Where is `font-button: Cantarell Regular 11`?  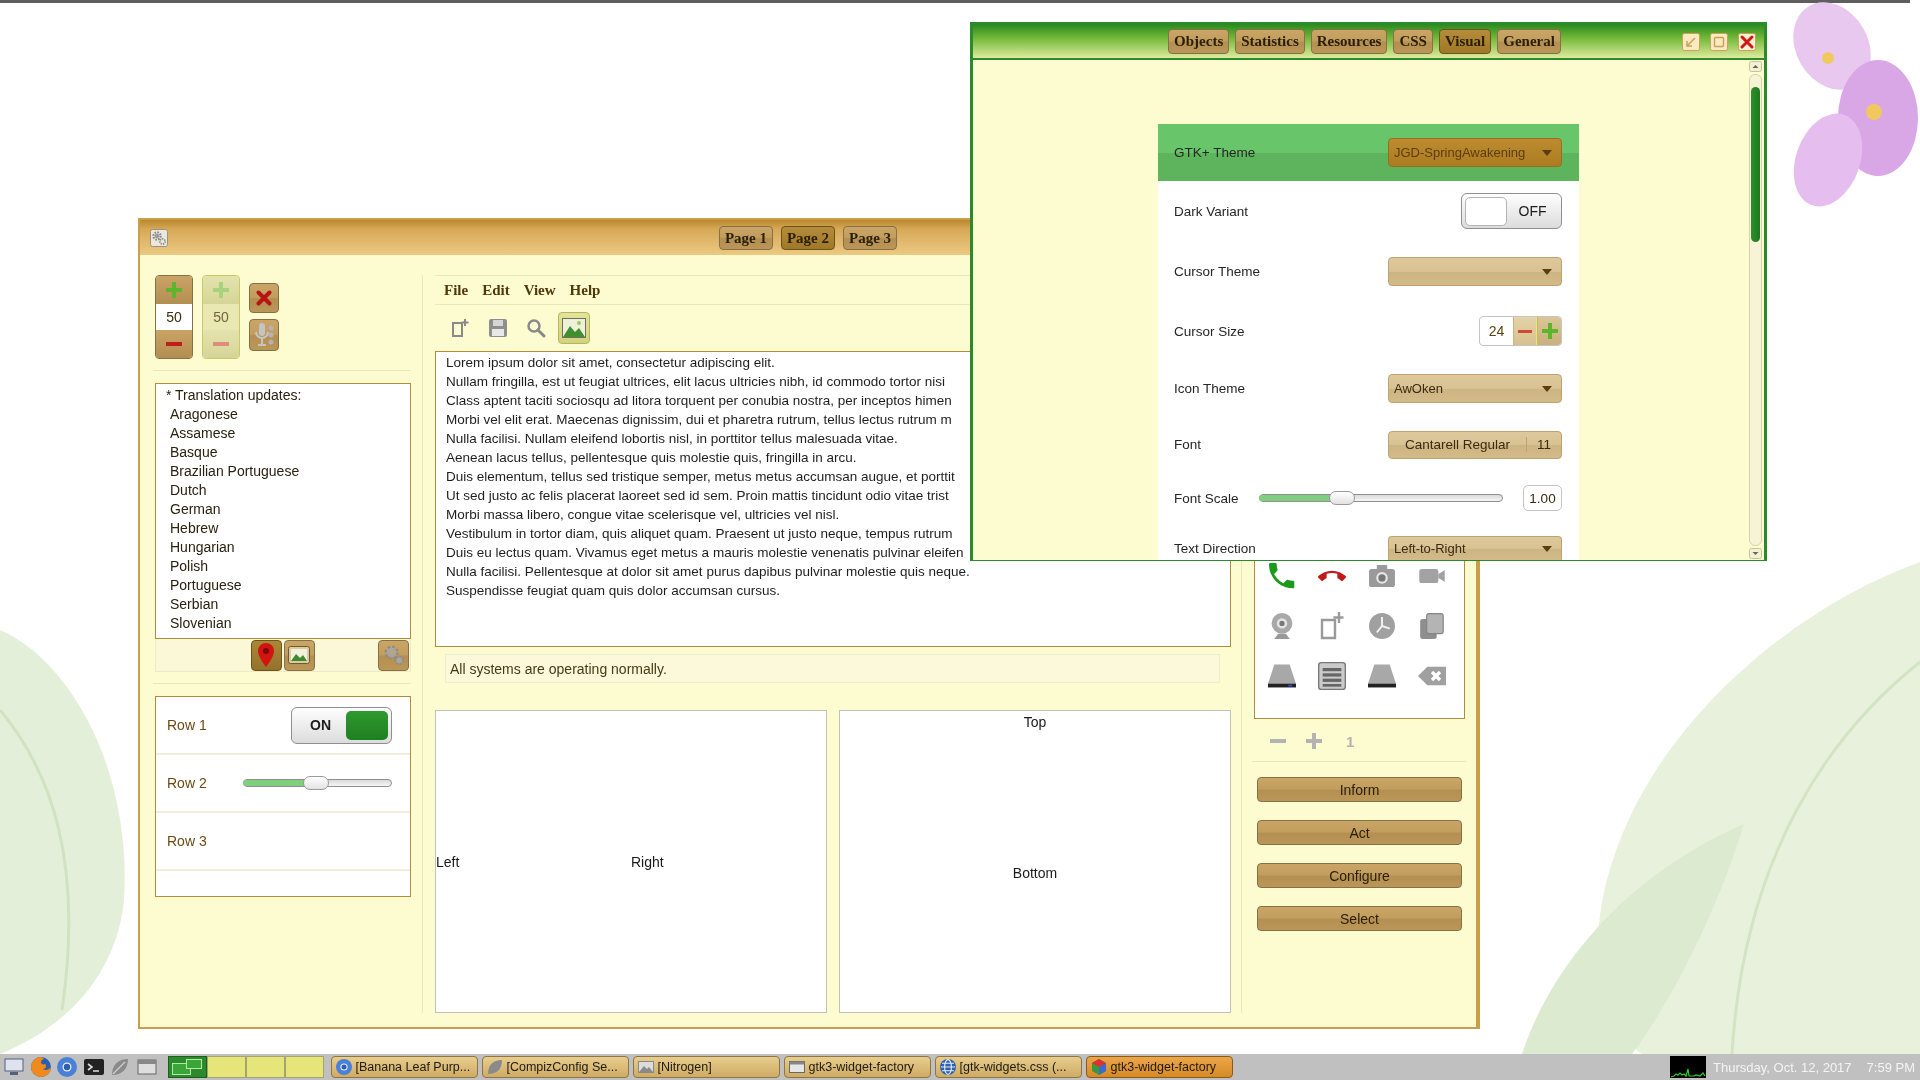 font-button: Cantarell Regular 11 is located at coordinates (1475, 444).